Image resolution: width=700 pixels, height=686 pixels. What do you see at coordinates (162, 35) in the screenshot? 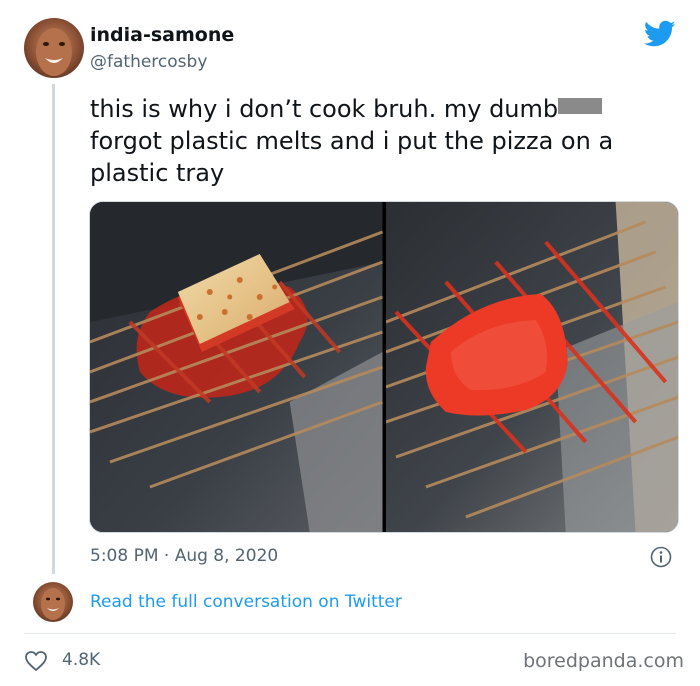
I see `author-display-name: india-samone` at bounding box center [162, 35].